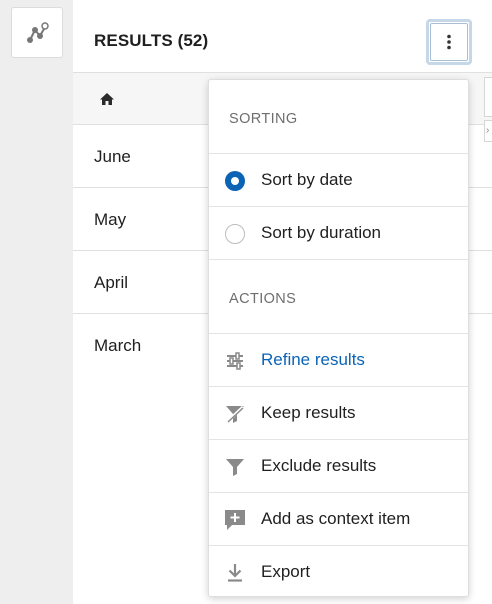 The width and height of the screenshot is (492, 604). What do you see at coordinates (338, 117) in the screenshot?
I see `sorting-heading: SORTING` at bounding box center [338, 117].